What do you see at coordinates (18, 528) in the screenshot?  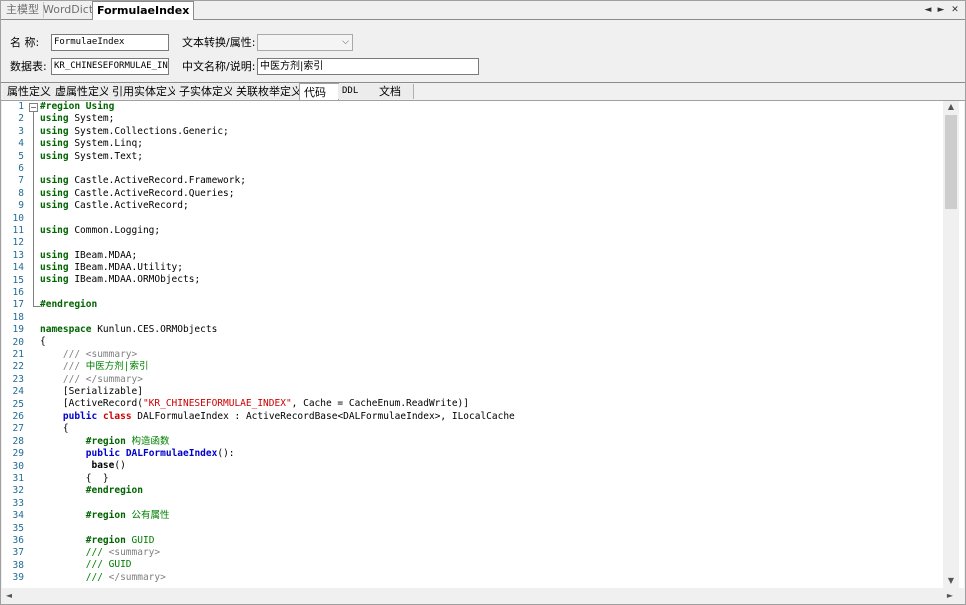 I see `line-number: 35` at bounding box center [18, 528].